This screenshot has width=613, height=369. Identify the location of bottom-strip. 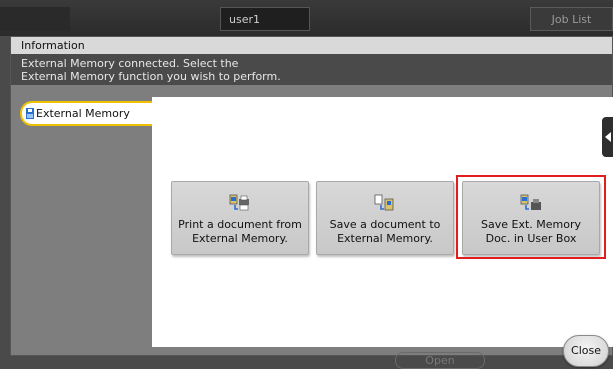
(306, 362).